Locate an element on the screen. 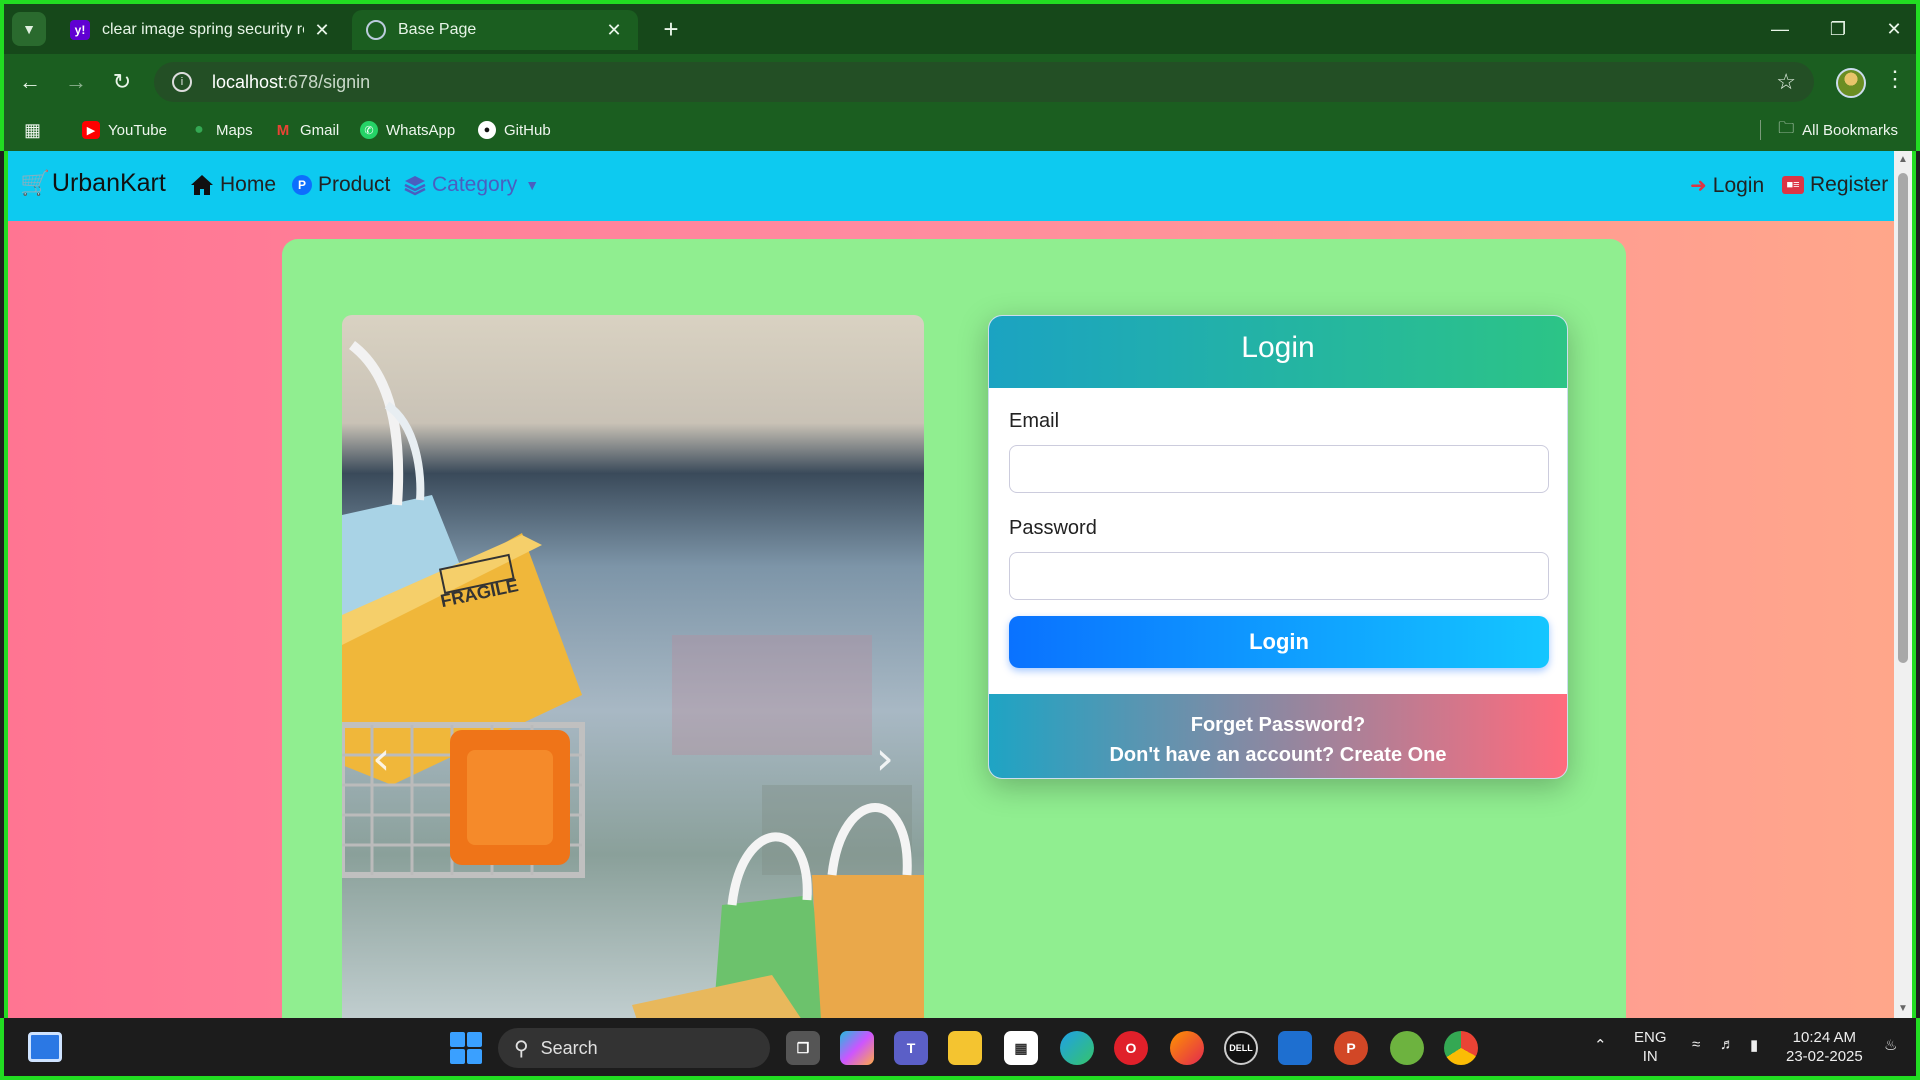 The width and height of the screenshot is (1920, 1080). bookmarks-separator is located at coordinates (1760, 130).